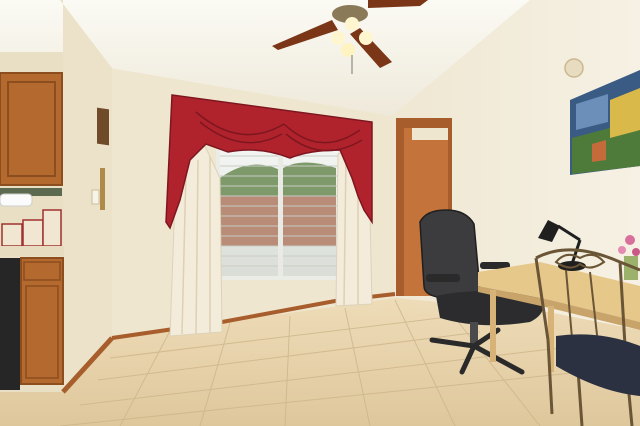 The height and width of the screenshot is (426, 640). What do you see at coordinates (10, 324) in the screenshot?
I see `dishwasher` at bounding box center [10, 324].